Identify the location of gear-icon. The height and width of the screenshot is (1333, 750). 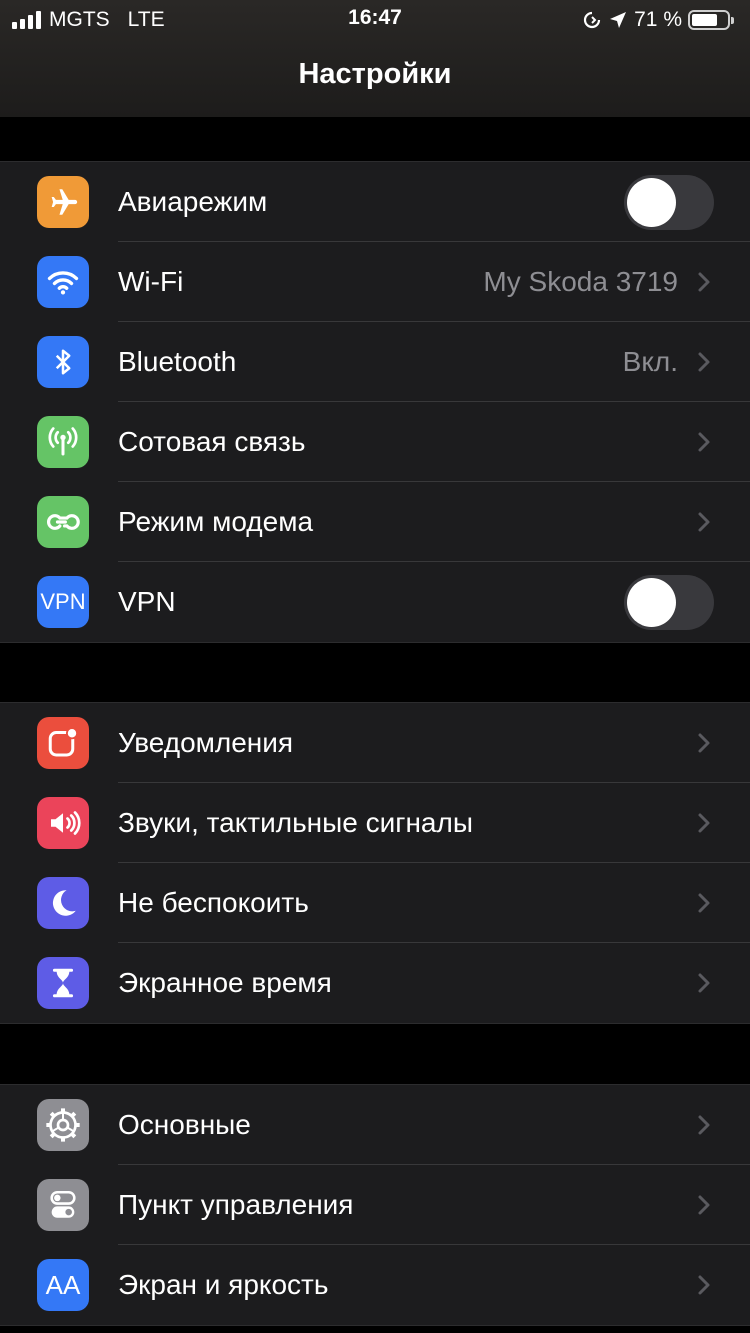
(63, 1125).